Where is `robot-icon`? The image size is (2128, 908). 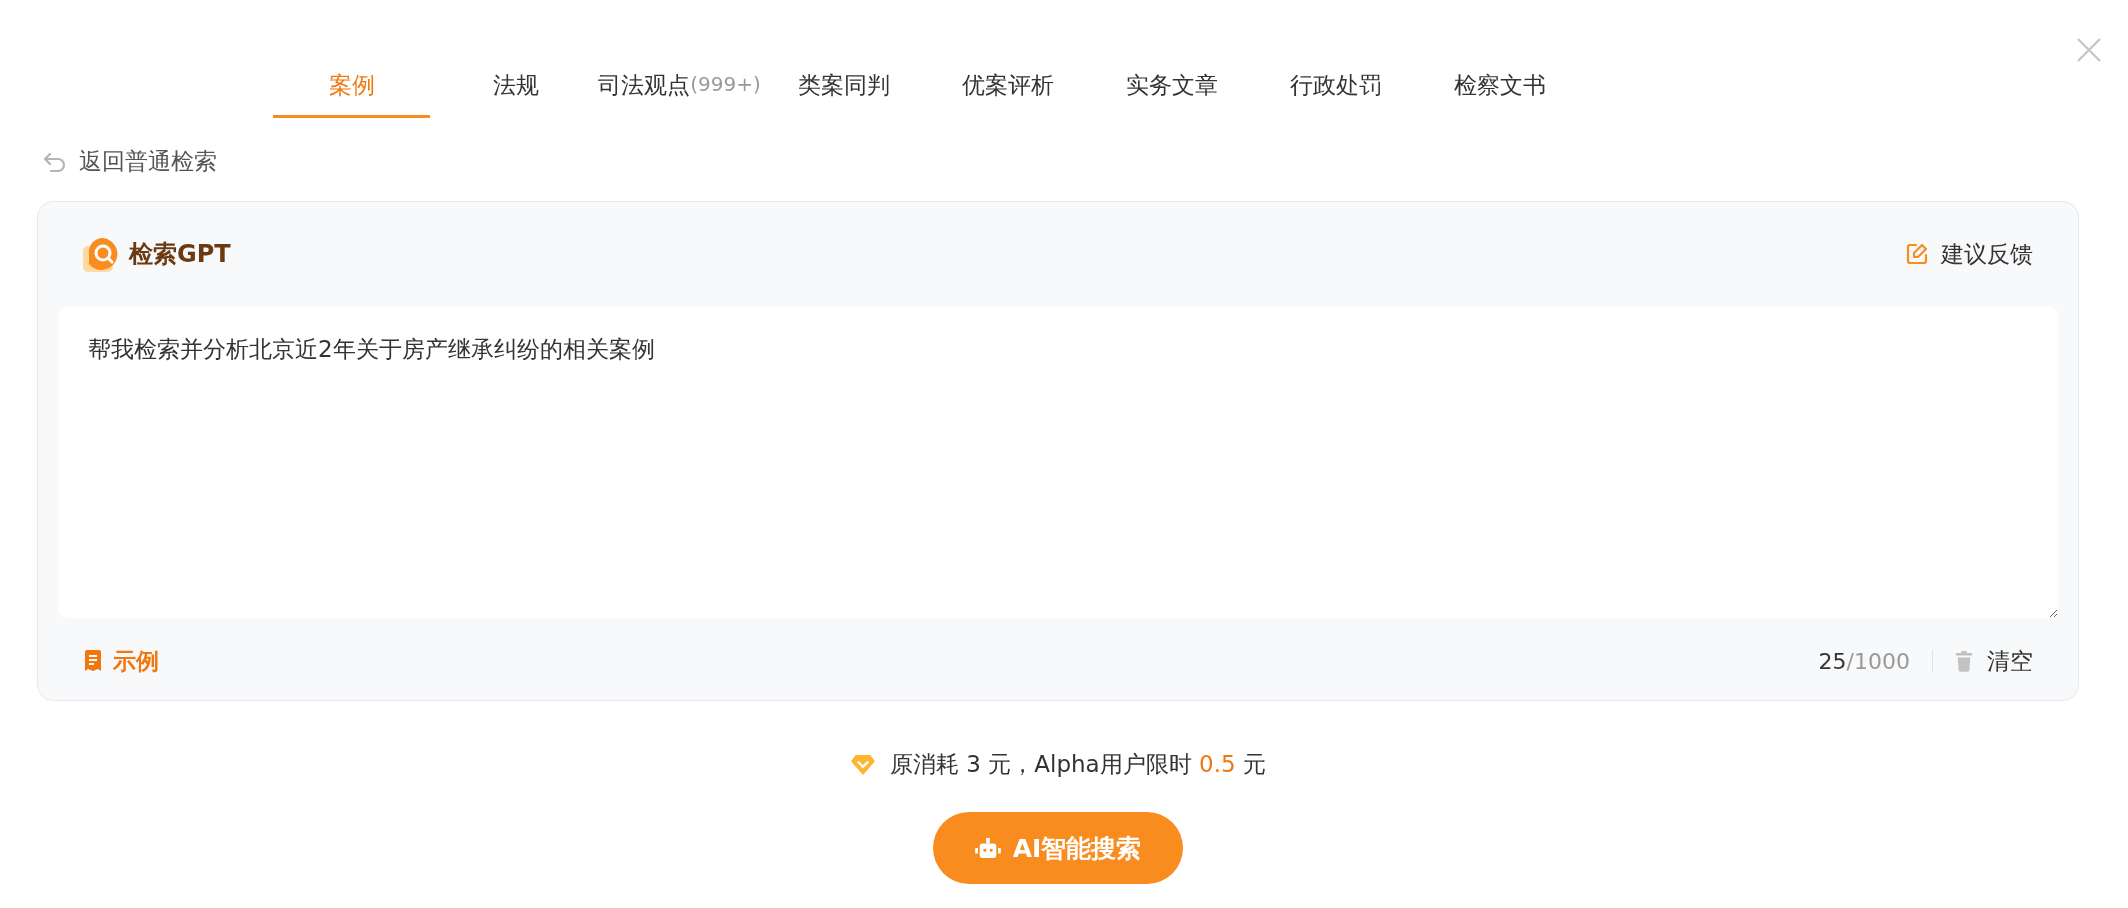
robot-icon is located at coordinates (987, 848).